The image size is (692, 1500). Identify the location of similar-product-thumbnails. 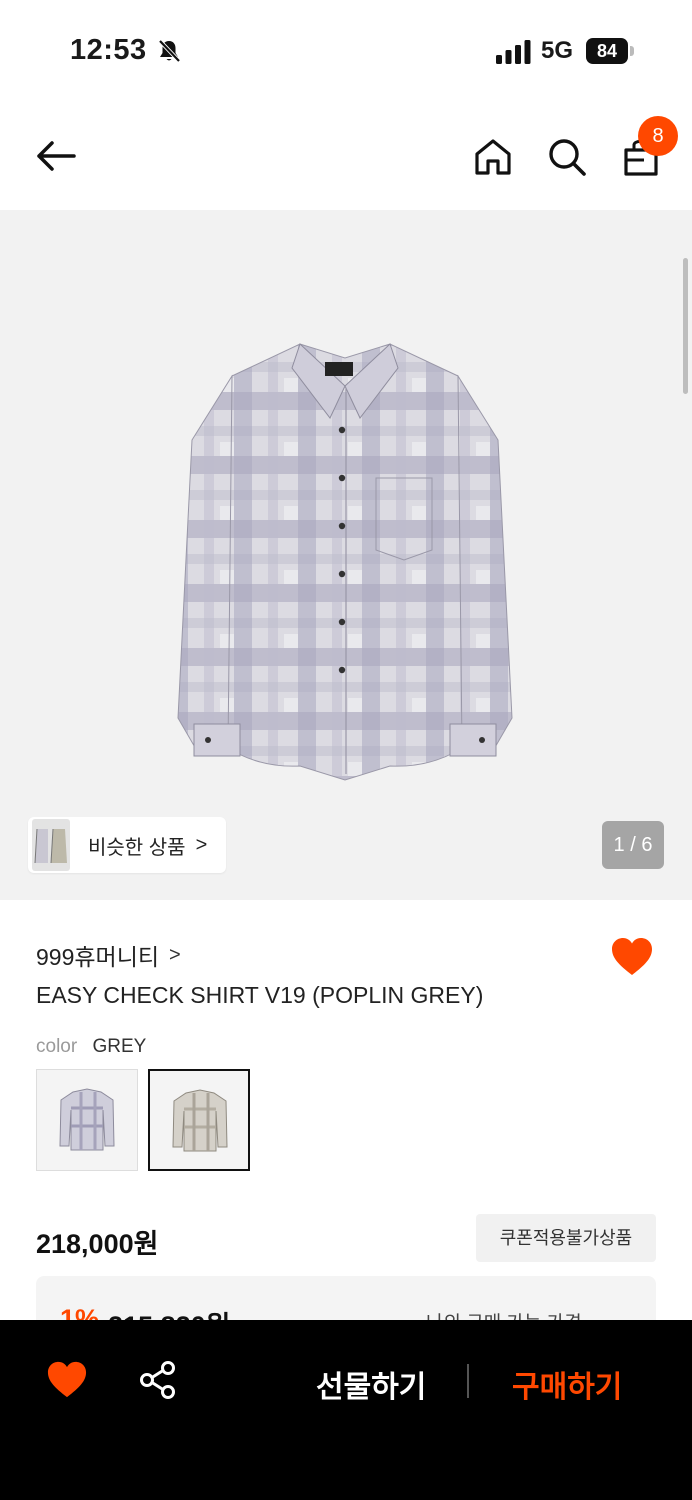
(50, 845).